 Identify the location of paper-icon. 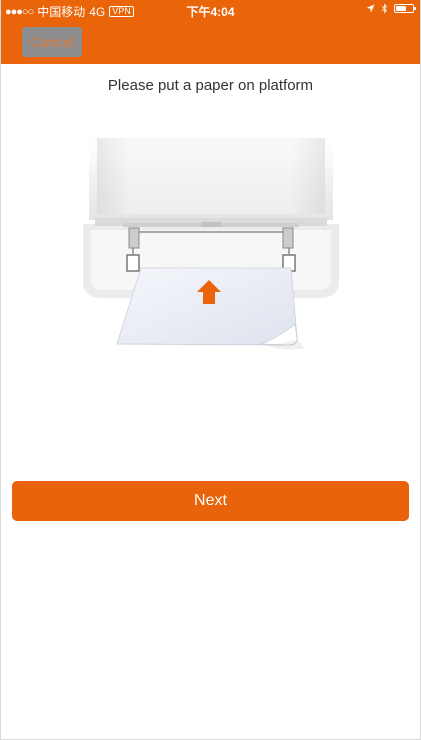
(210, 308).